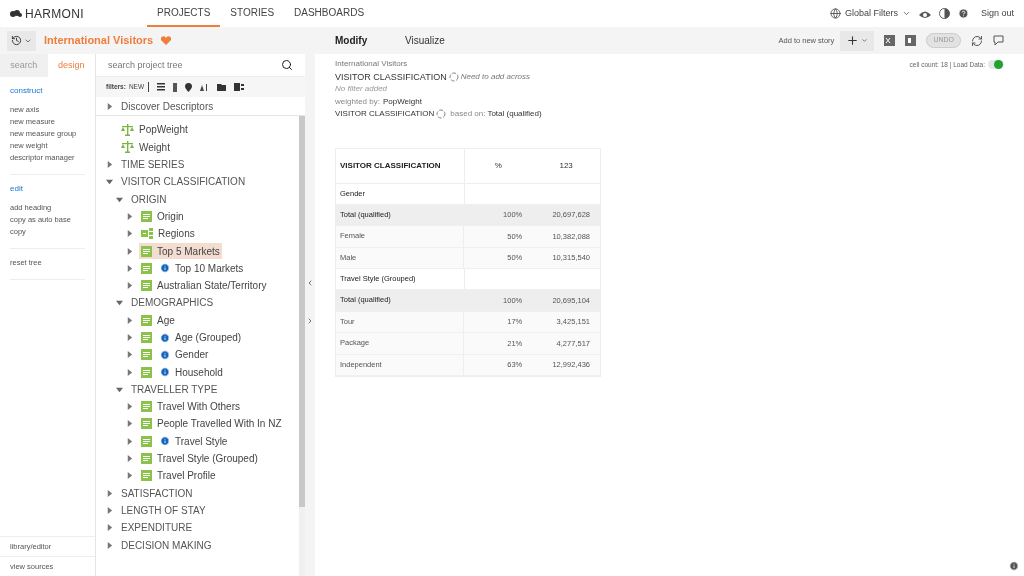  I want to click on caret-icon, so click(865, 40).